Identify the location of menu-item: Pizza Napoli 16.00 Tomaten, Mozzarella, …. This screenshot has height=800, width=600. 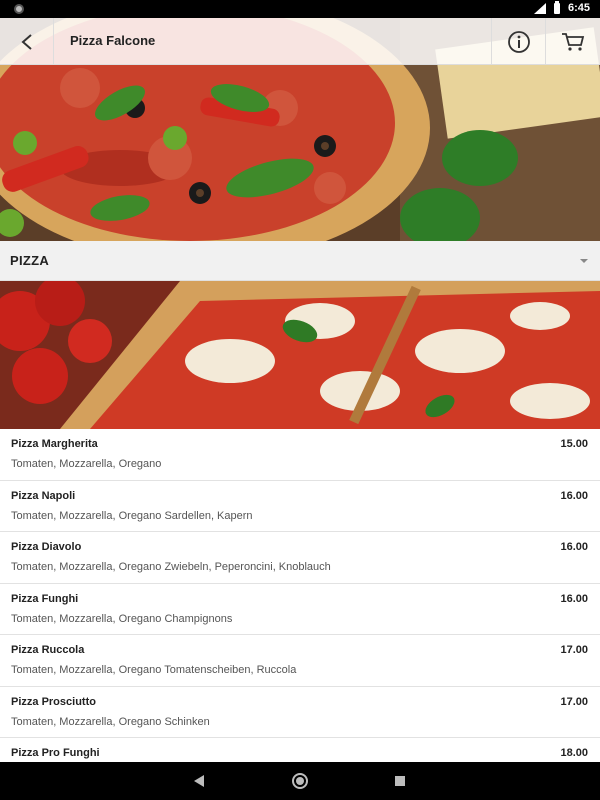
(300, 506).